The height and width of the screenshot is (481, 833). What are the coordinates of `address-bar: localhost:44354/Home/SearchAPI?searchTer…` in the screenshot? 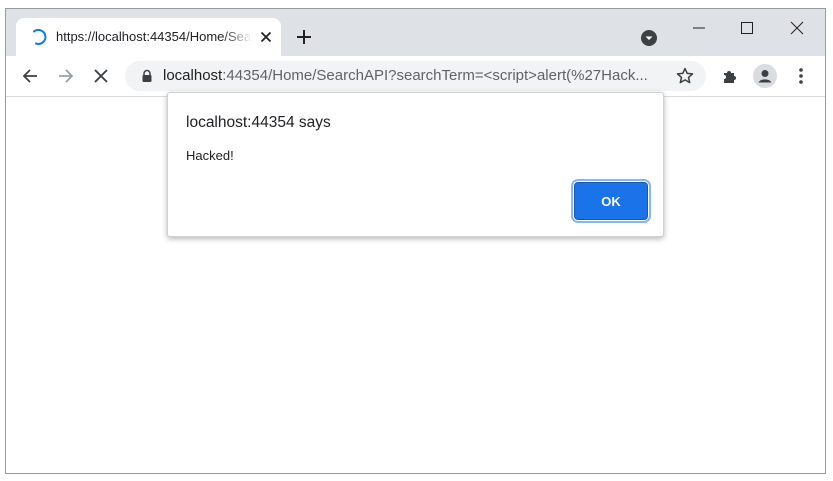 It's located at (415, 76).